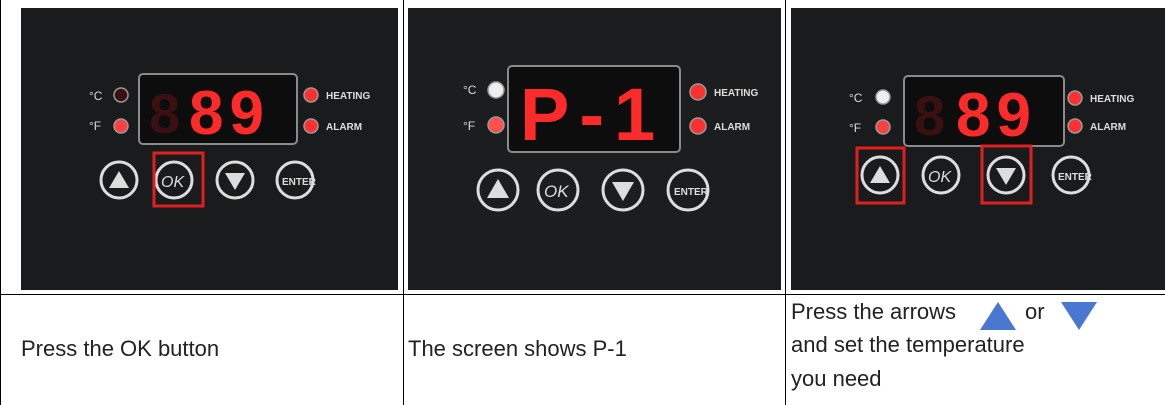 This screenshot has height=405, width=1165. Describe the element at coordinates (1079, 316) in the screenshot. I see `down-triangle-icon` at that location.